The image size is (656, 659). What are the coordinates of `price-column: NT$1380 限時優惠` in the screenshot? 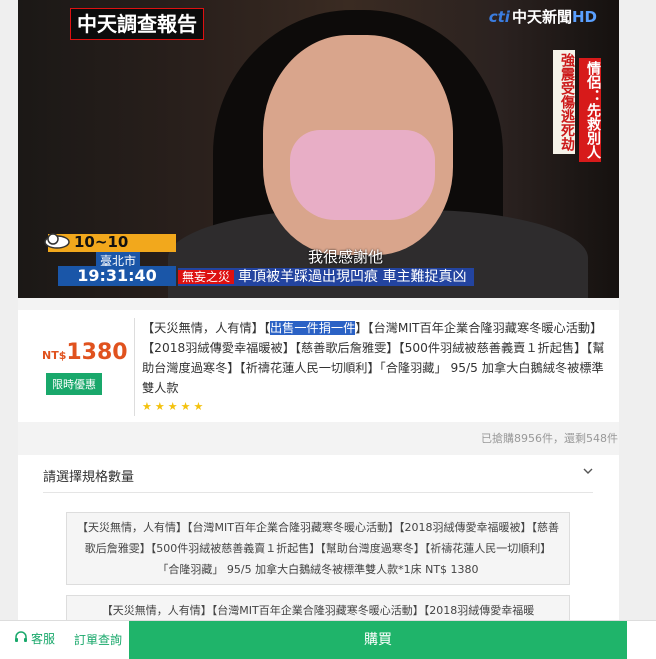 It's located at (76, 366).